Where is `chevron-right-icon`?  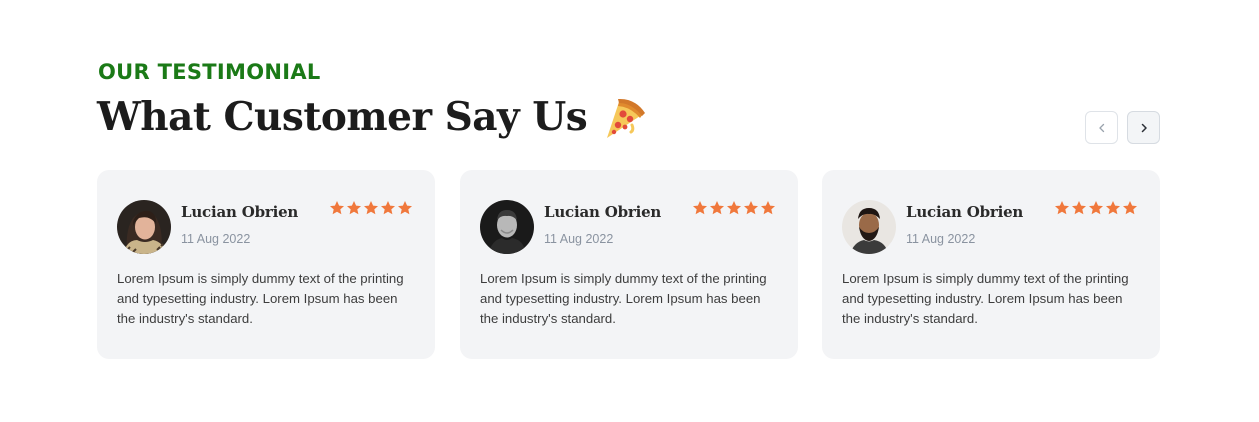 chevron-right-icon is located at coordinates (1144, 127).